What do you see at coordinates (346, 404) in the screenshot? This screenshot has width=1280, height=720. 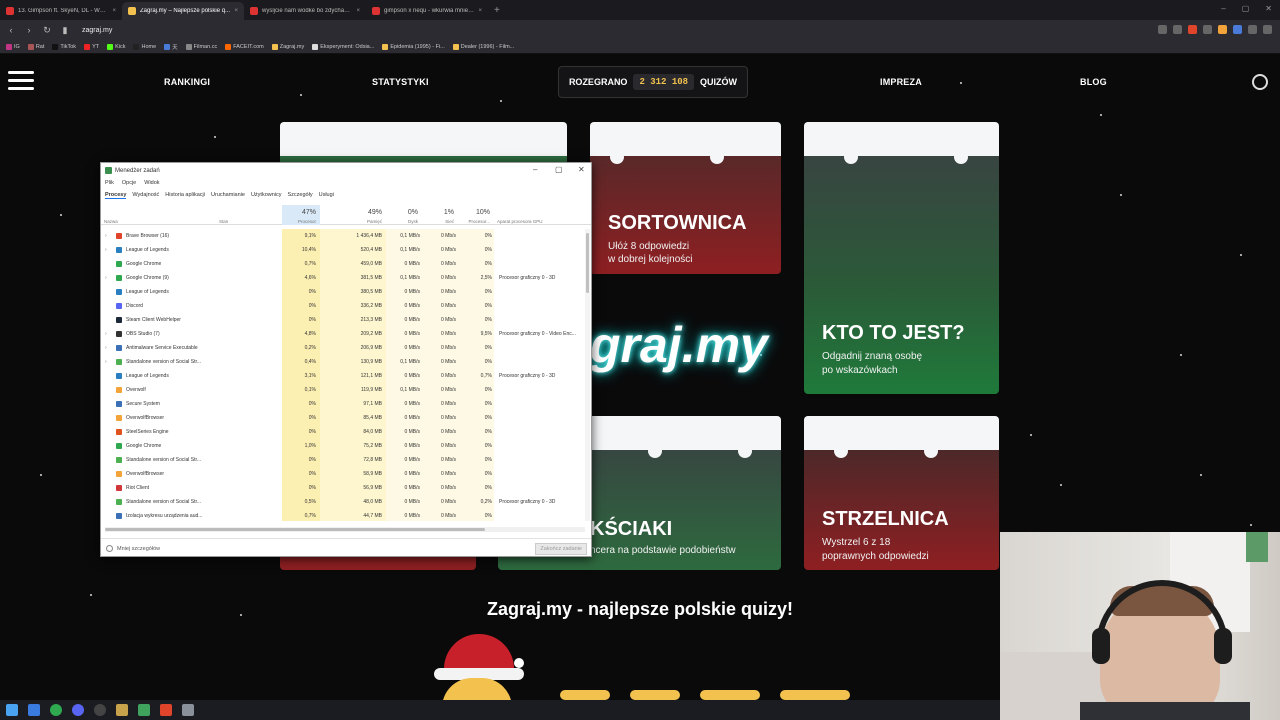 I see `process-row: Secure System 0% 97,1 MB 0 MB/s 0 Mb/s 0%` at bounding box center [346, 404].